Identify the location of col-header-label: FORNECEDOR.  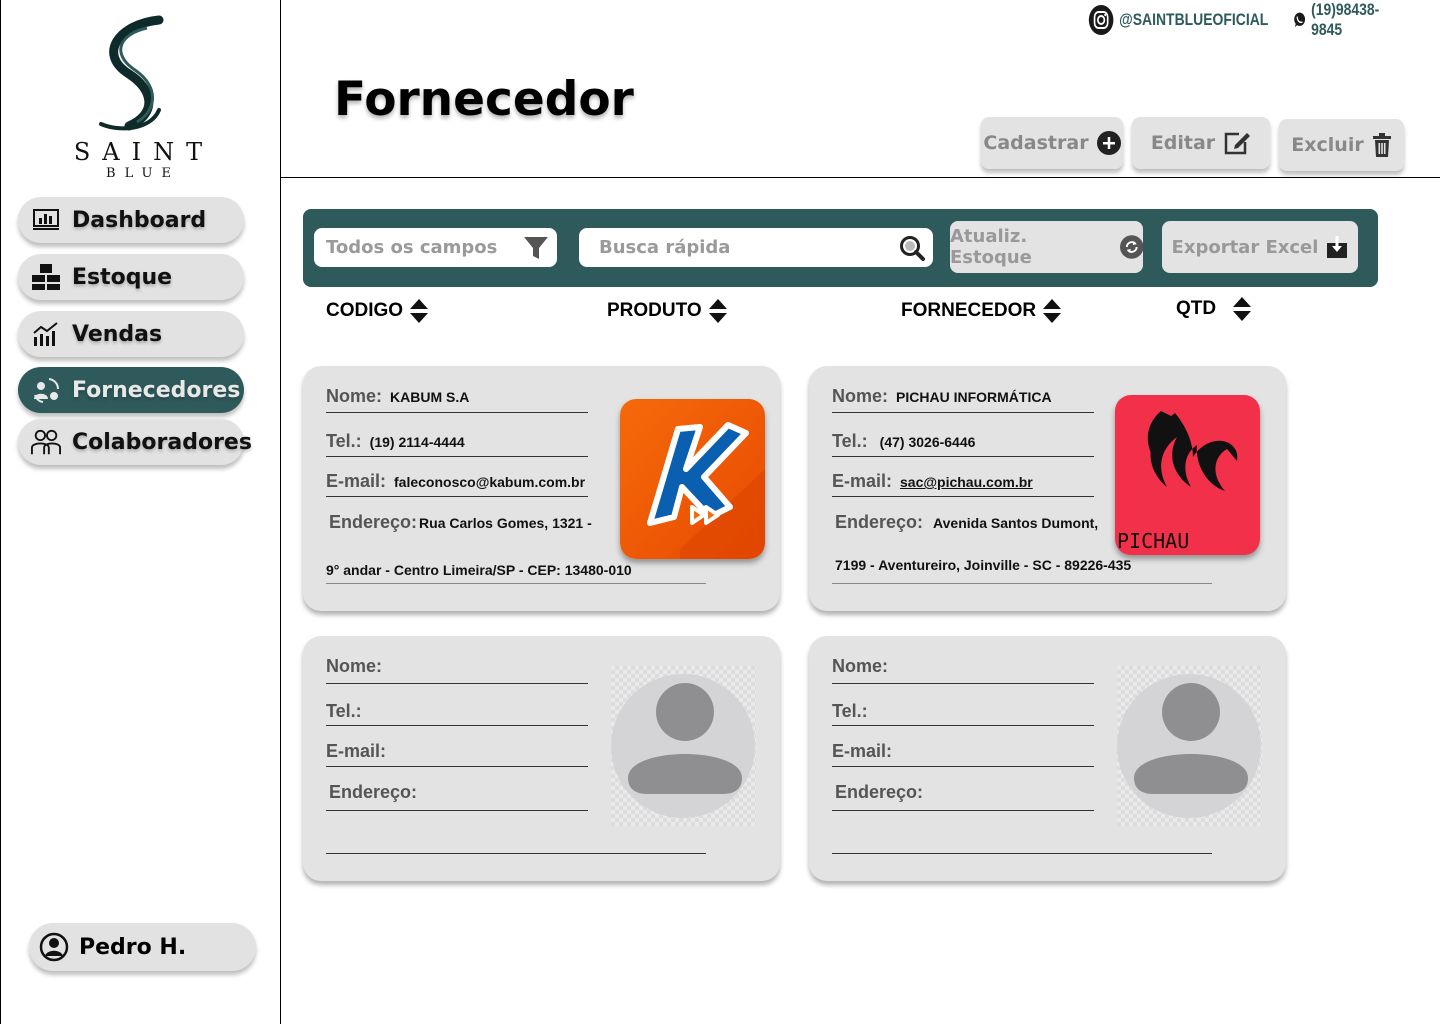
(969, 310).